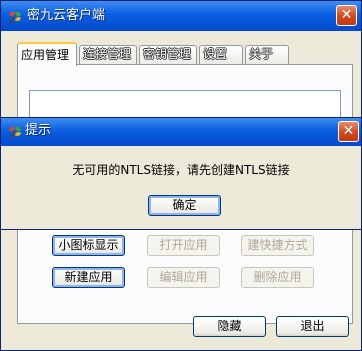 The width and height of the screenshot is (362, 351). Describe the element at coordinates (168, 54) in the screenshot. I see `tab-key-management: 密钥管理` at that location.